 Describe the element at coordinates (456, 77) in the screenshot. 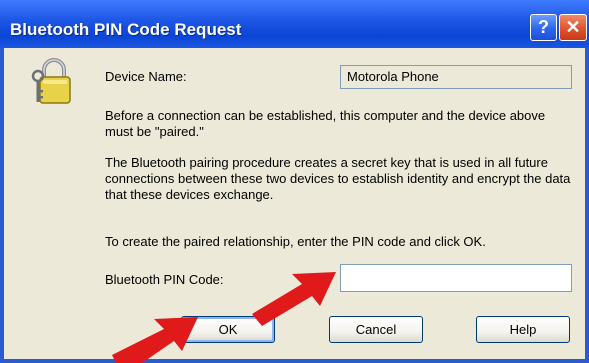

I see `device-name-field: Motorola Phone` at that location.